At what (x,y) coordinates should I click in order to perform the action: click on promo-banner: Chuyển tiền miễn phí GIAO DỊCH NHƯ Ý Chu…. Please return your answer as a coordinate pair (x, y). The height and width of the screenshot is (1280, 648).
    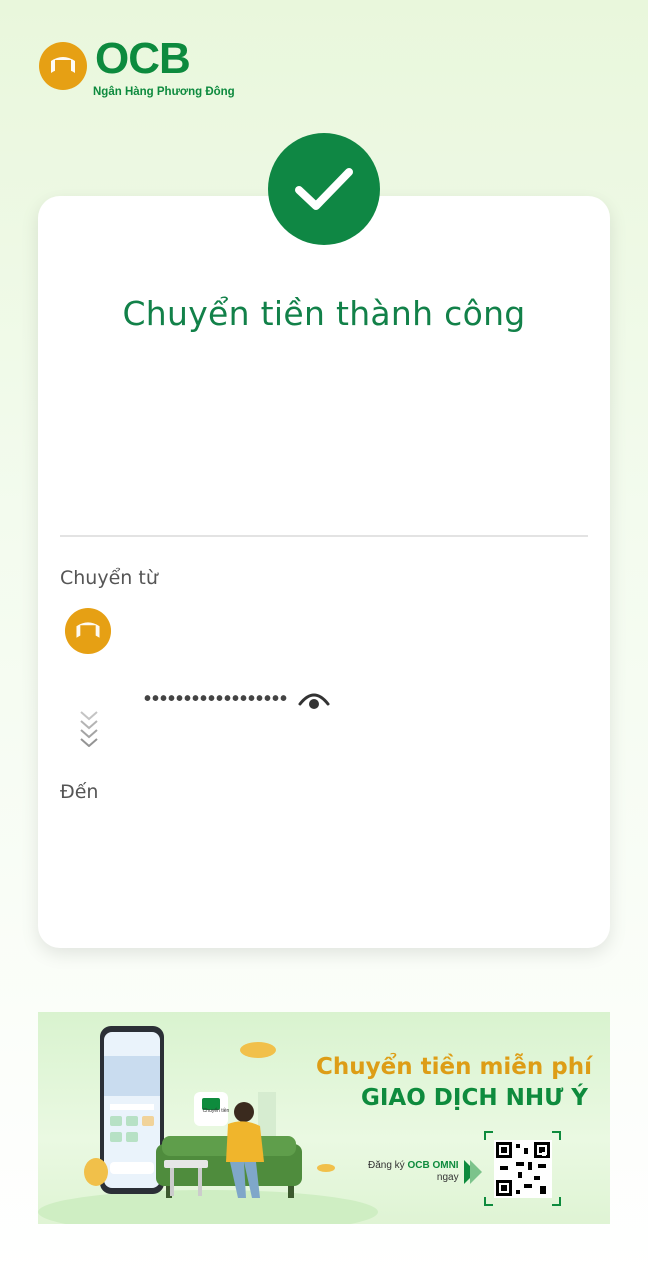
    Looking at the image, I should click on (324, 1118).